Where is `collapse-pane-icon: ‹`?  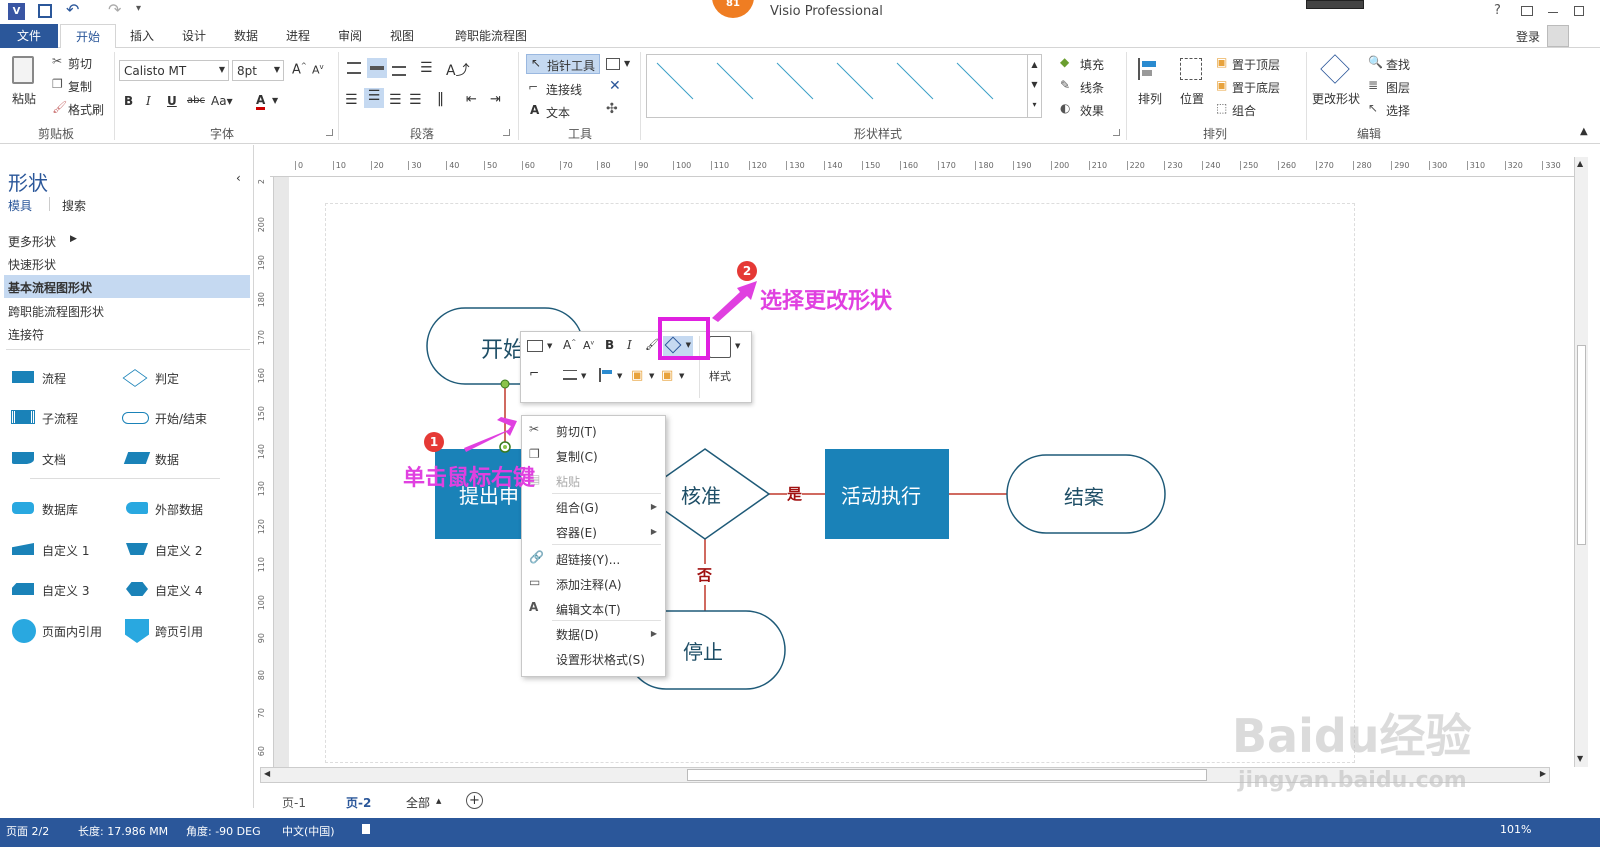 collapse-pane-icon: ‹ is located at coordinates (238, 178).